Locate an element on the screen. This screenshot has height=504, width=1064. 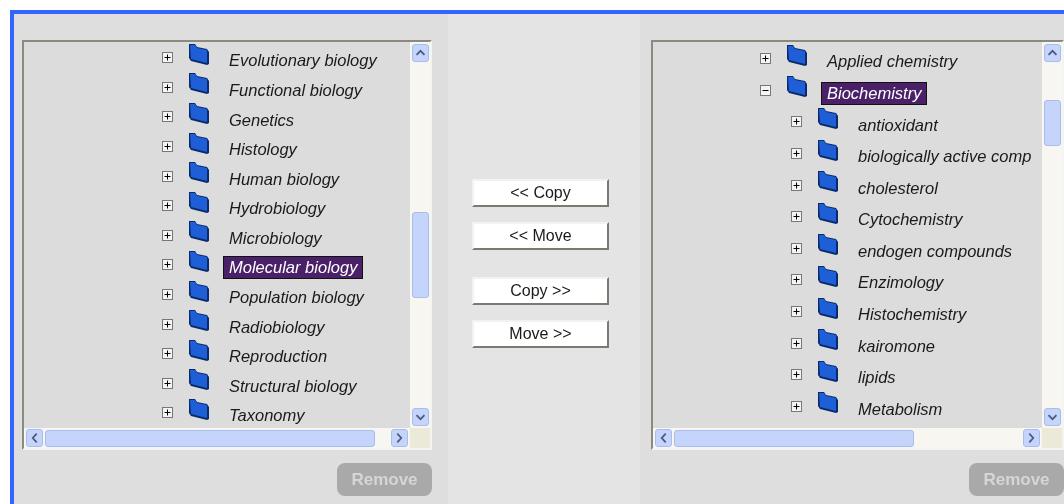
tree-item: Evolutionary biology is located at coordinates (303, 61).